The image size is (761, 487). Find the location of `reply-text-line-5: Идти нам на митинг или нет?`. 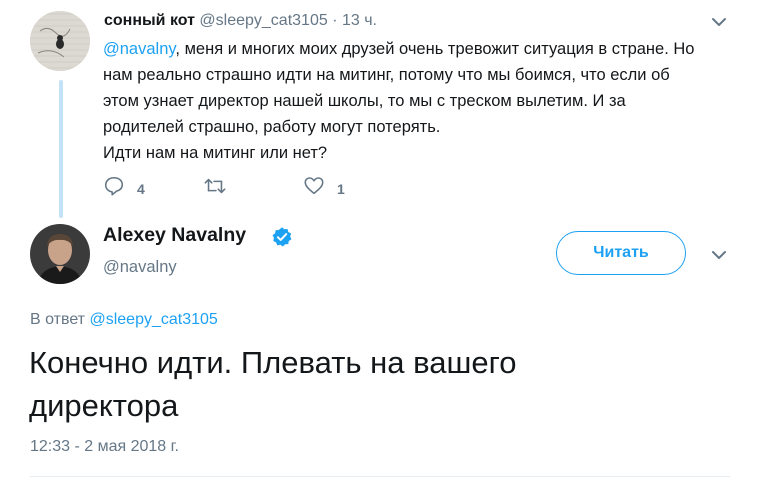

reply-text-line-5: Идти нам на митинг или нет? is located at coordinates (215, 153).